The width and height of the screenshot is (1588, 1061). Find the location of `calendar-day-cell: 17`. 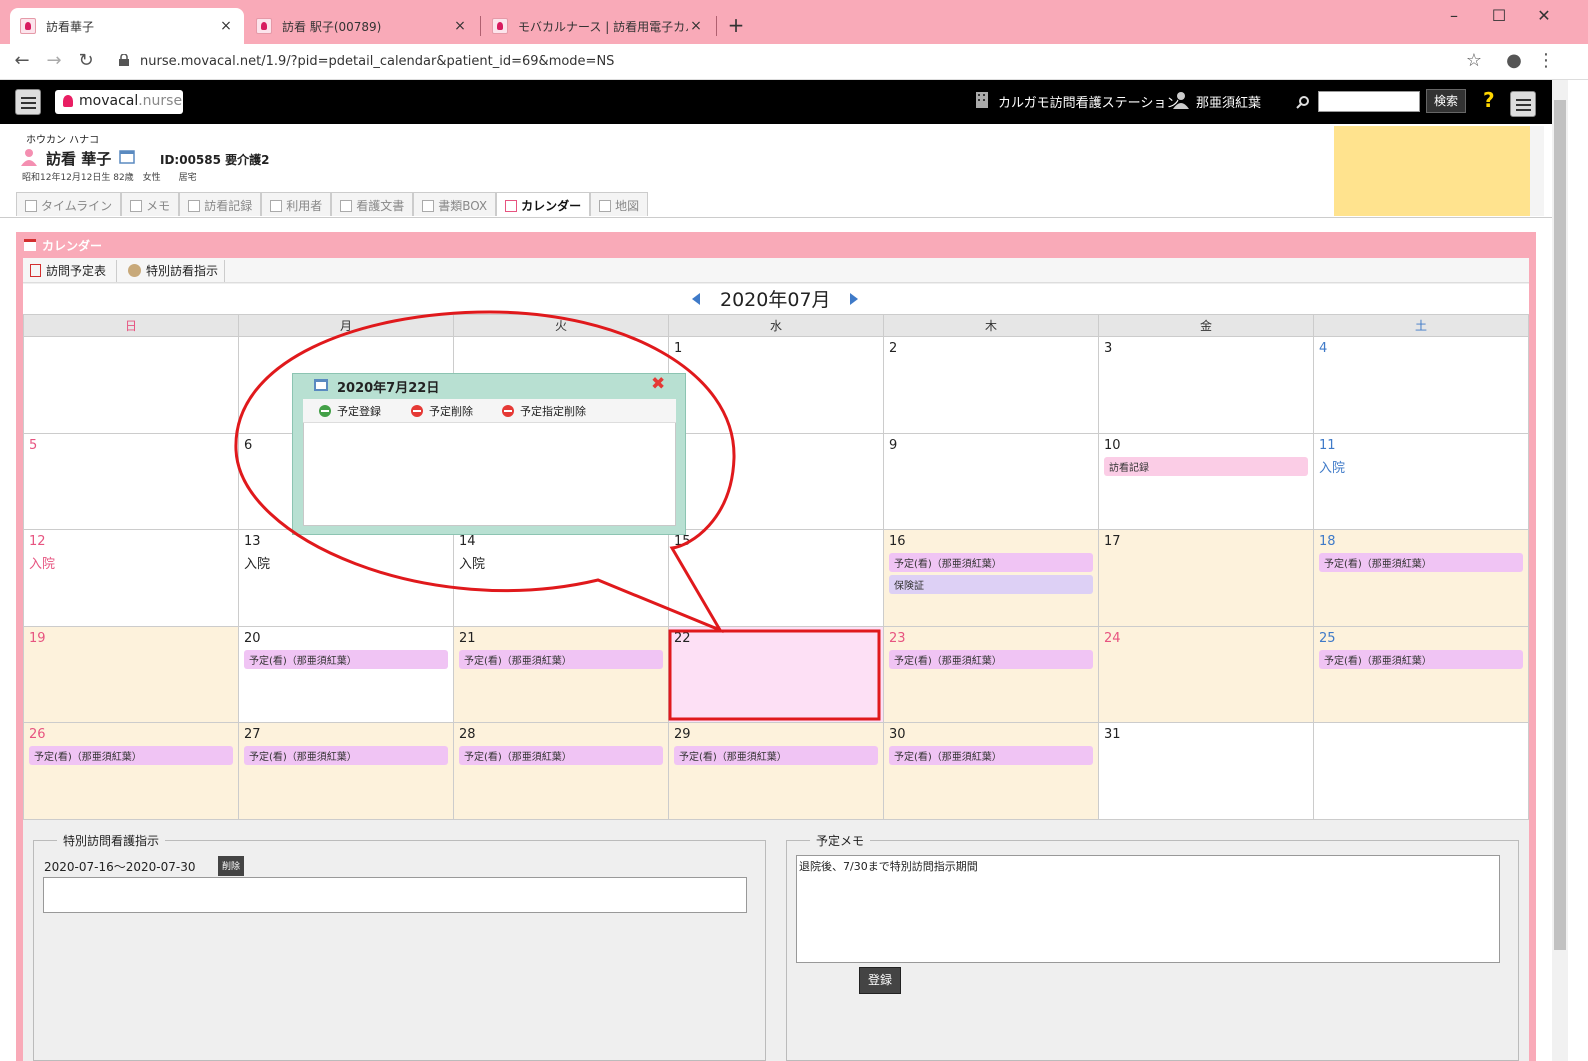

calendar-day-cell: 17 is located at coordinates (1206, 578).